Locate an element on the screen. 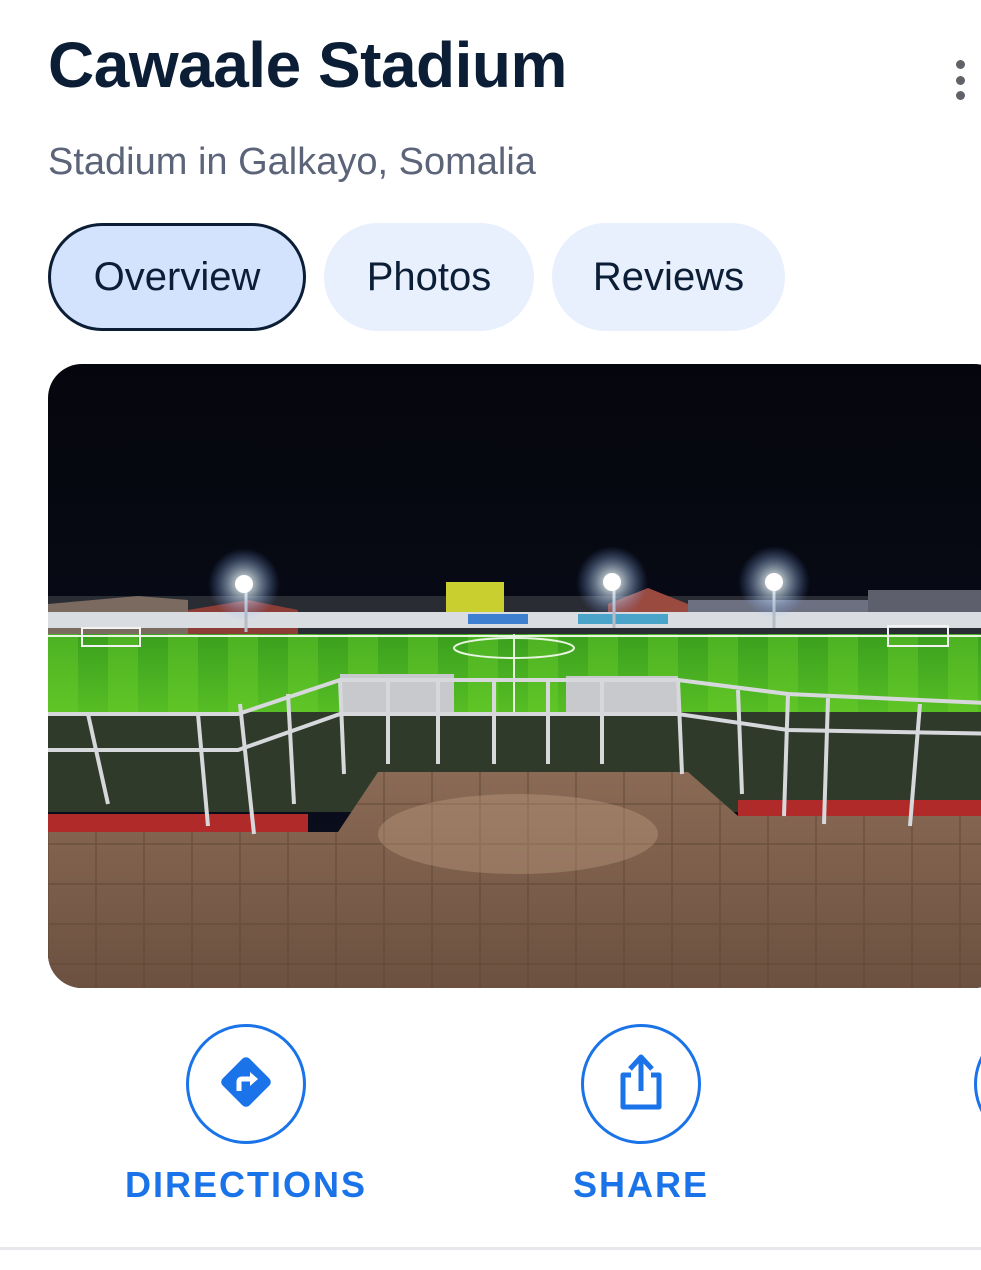  share-circle is located at coordinates (641, 1084).